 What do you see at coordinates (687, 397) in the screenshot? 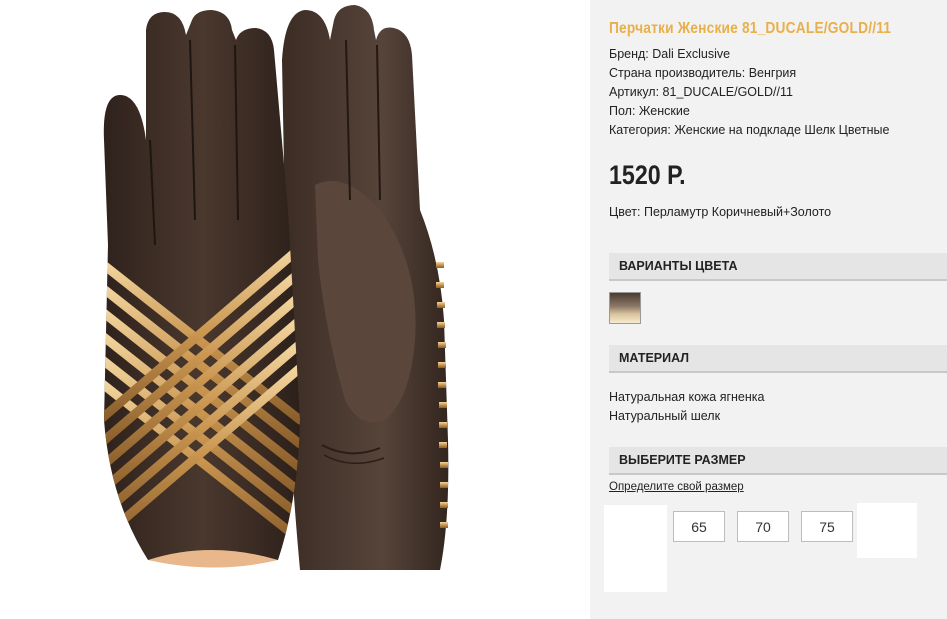
I see `material-item: Натуральная кожа ягненка` at bounding box center [687, 397].